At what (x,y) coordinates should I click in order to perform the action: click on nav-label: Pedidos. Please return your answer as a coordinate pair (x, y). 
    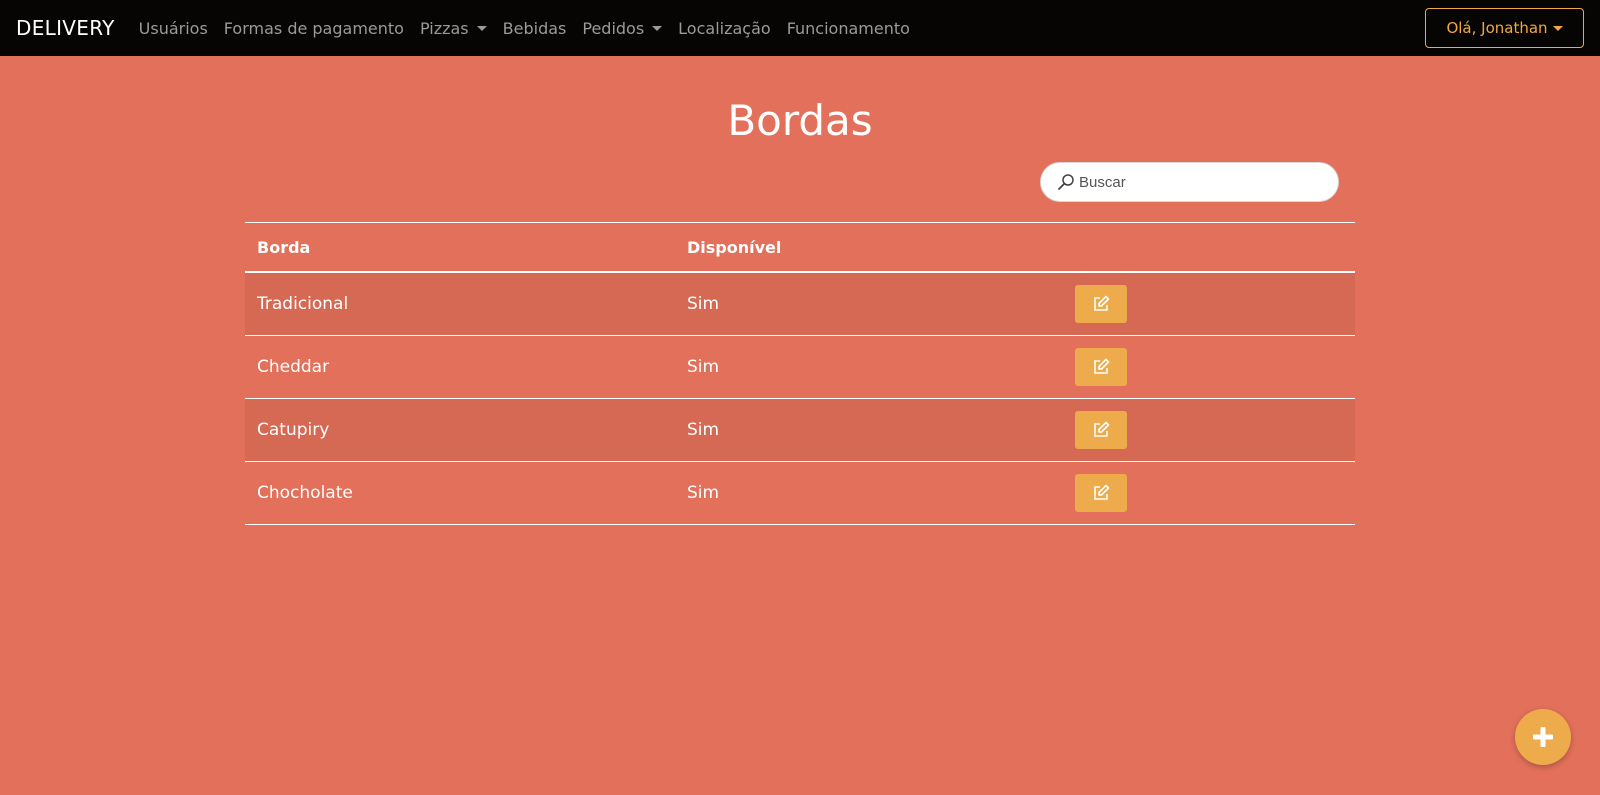
    Looking at the image, I should click on (613, 28).